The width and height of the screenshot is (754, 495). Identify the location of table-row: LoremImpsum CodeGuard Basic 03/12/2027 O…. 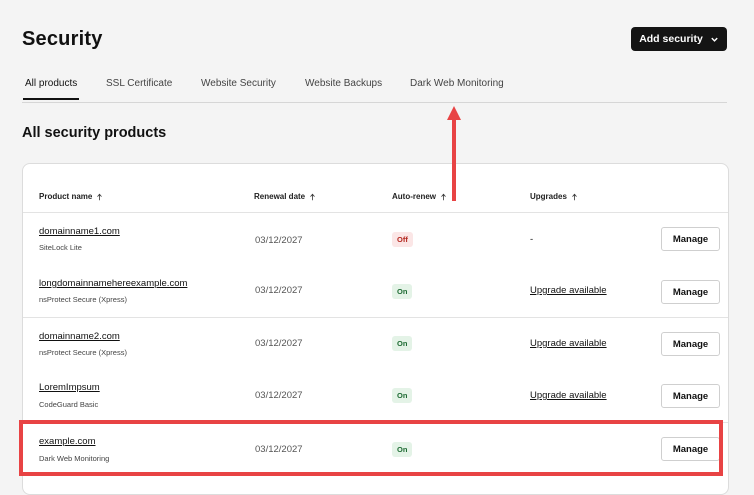
(375, 396).